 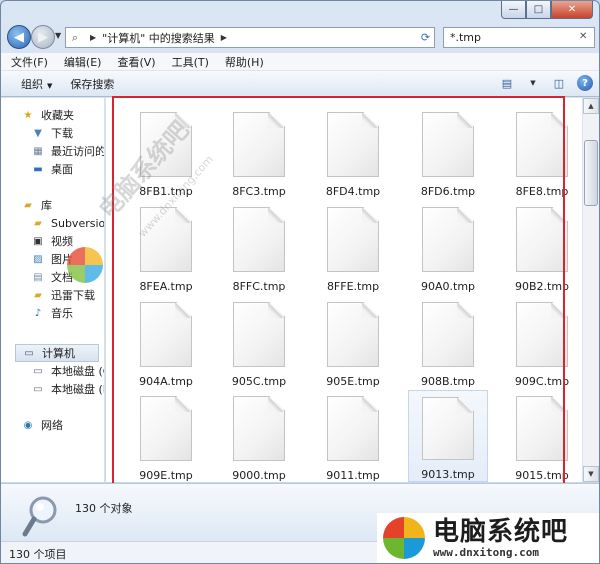 What do you see at coordinates (542, 191) in the screenshot?
I see `file-name: 8FE8.tmp` at bounding box center [542, 191].